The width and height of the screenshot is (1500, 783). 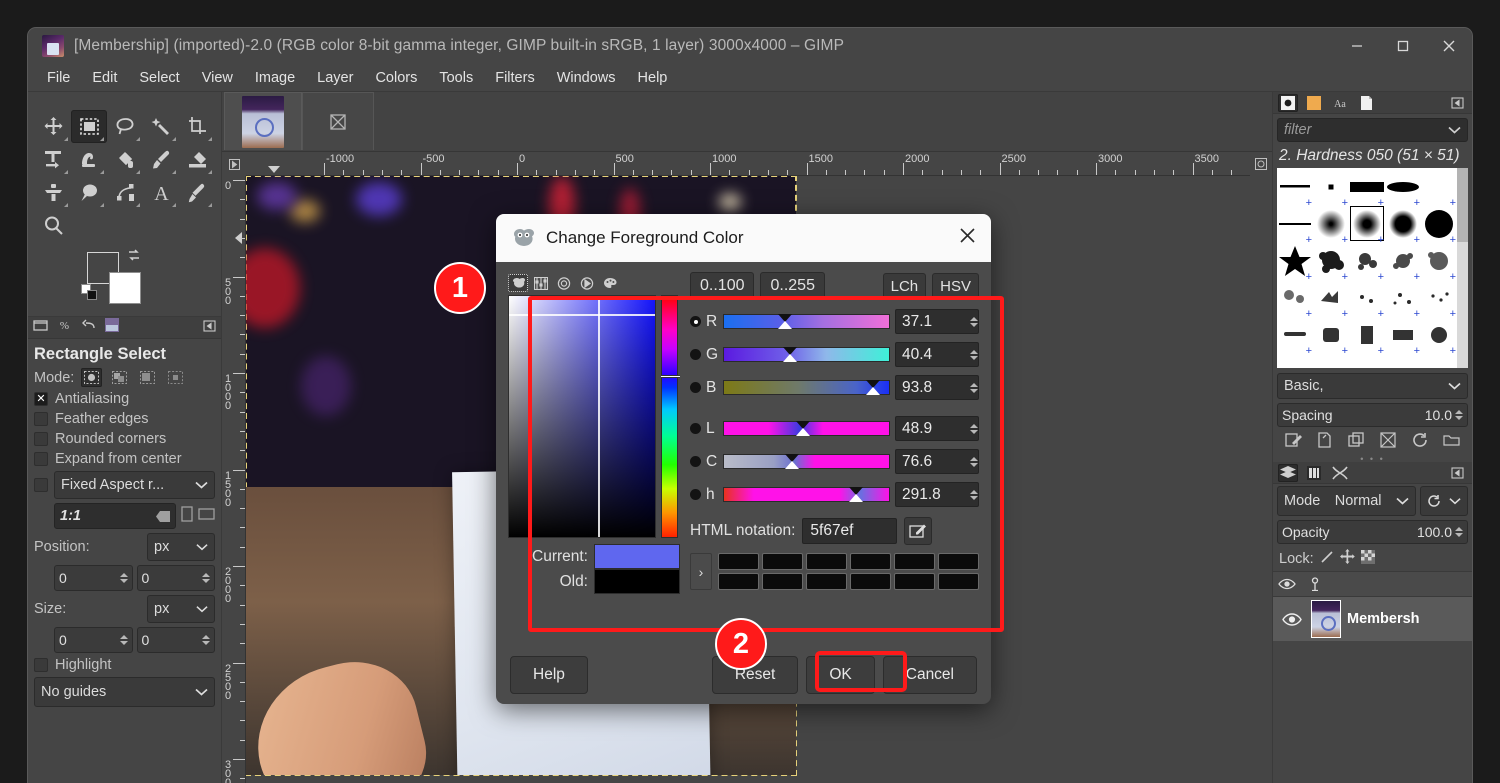 What do you see at coordinates (1293, 442) in the screenshot?
I see `edit-brush-icon` at bounding box center [1293, 442].